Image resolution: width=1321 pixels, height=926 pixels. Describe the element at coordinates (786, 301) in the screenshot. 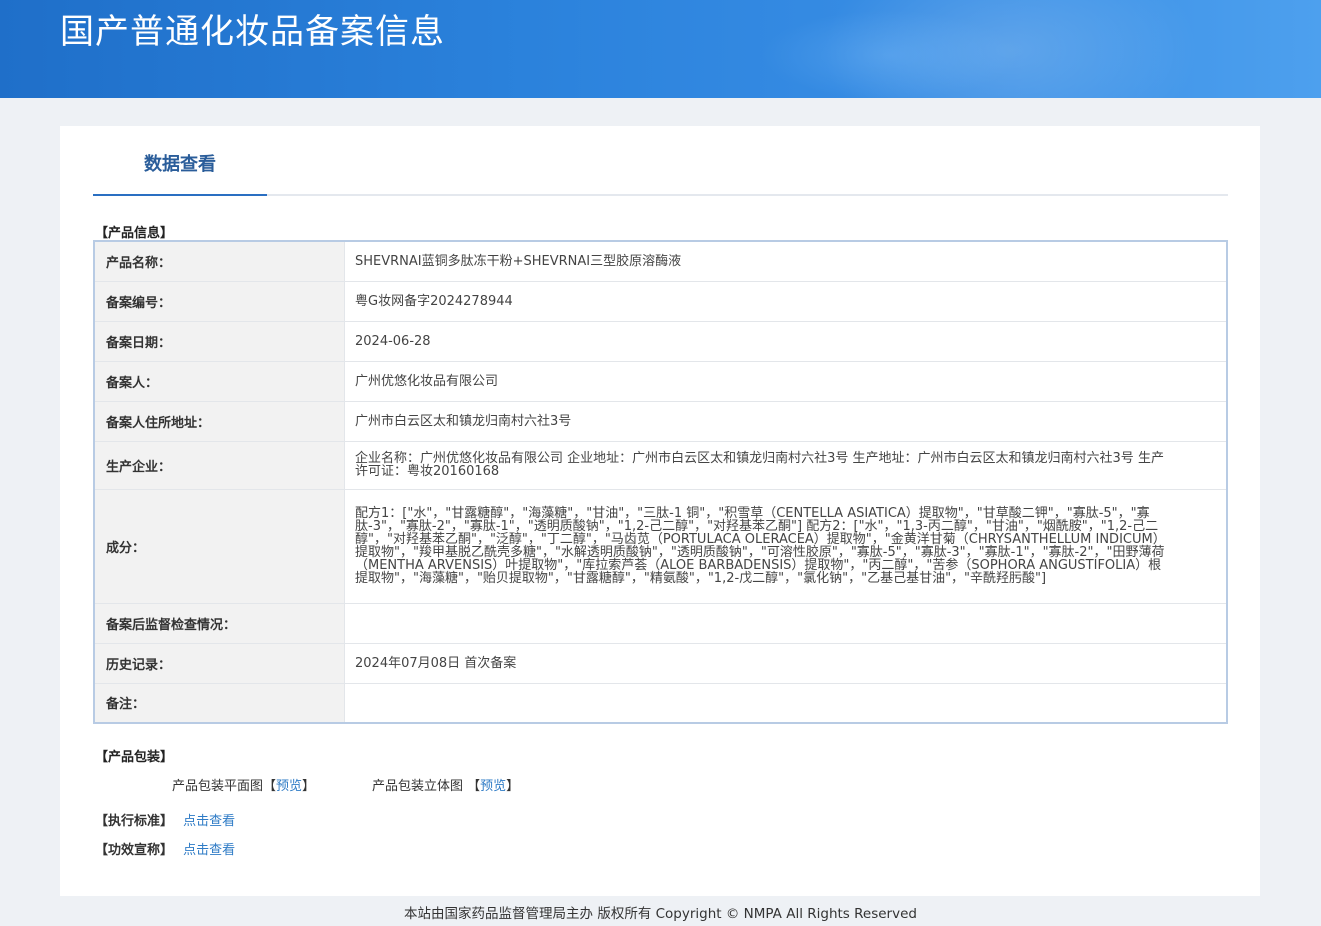

I see `row-value: 粤G妆网备字2024278944` at that location.